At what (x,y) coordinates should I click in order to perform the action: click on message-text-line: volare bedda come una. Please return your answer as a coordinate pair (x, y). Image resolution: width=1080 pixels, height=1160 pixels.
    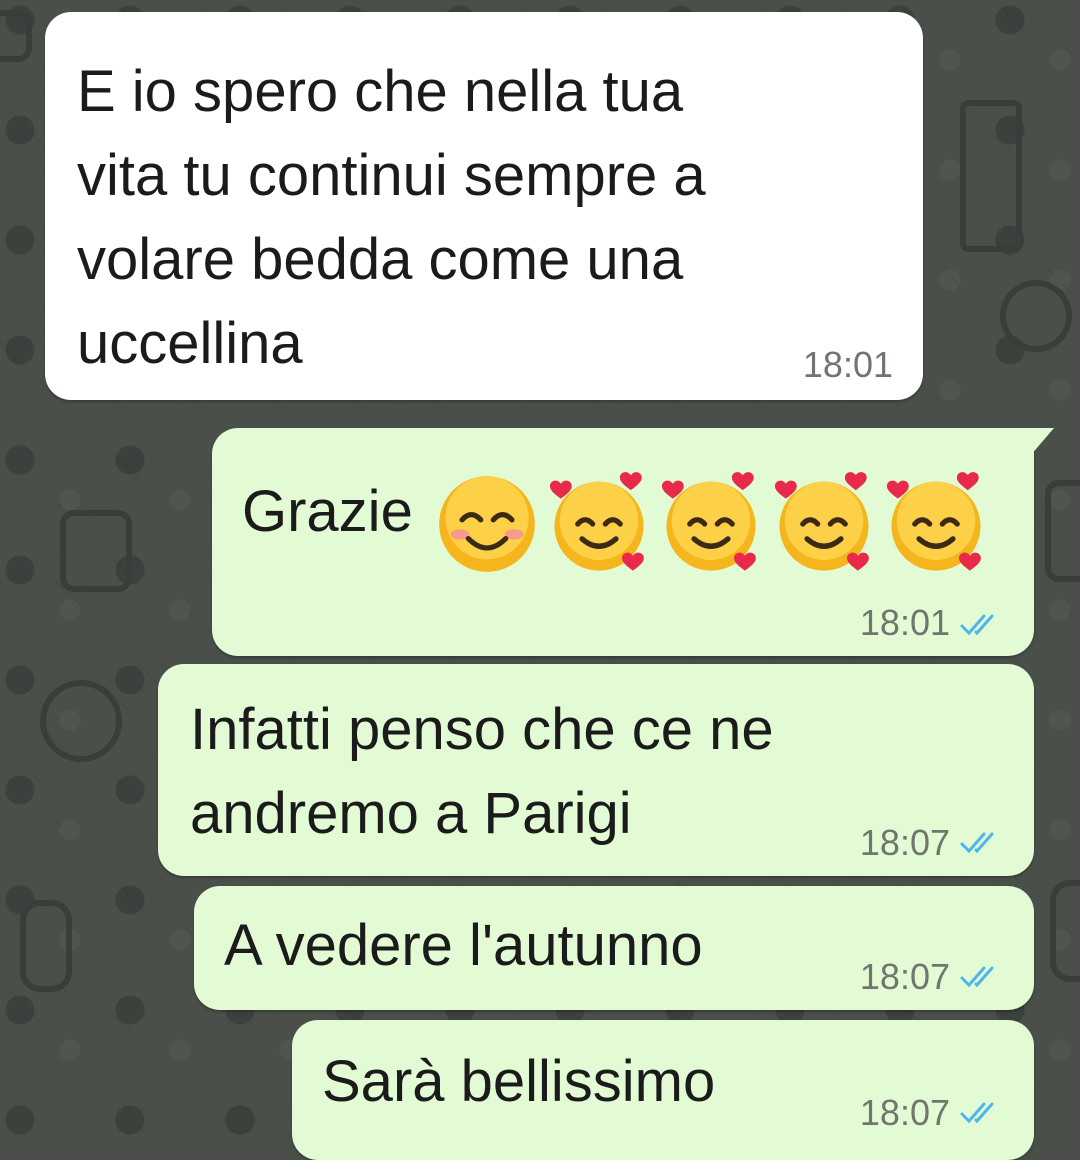
    Looking at the image, I should click on (380, 259).